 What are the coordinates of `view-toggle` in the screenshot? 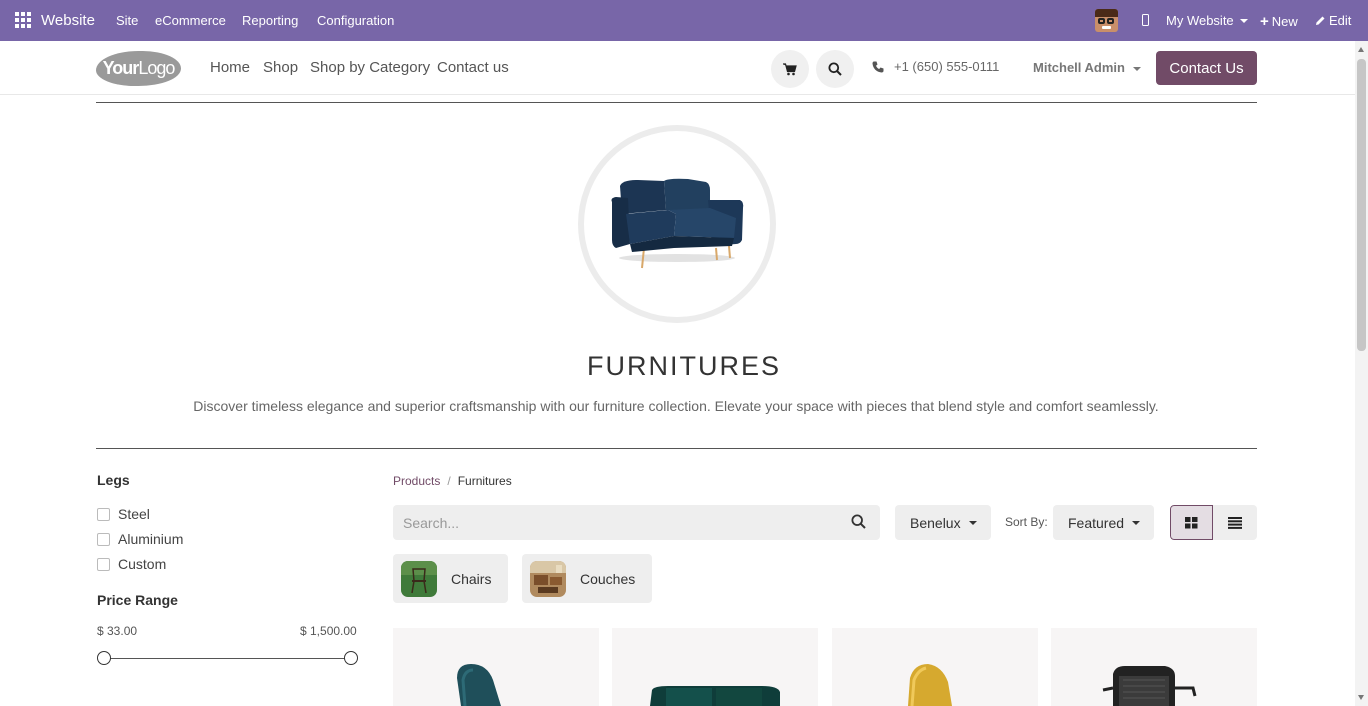 It's located at (1213, 522).